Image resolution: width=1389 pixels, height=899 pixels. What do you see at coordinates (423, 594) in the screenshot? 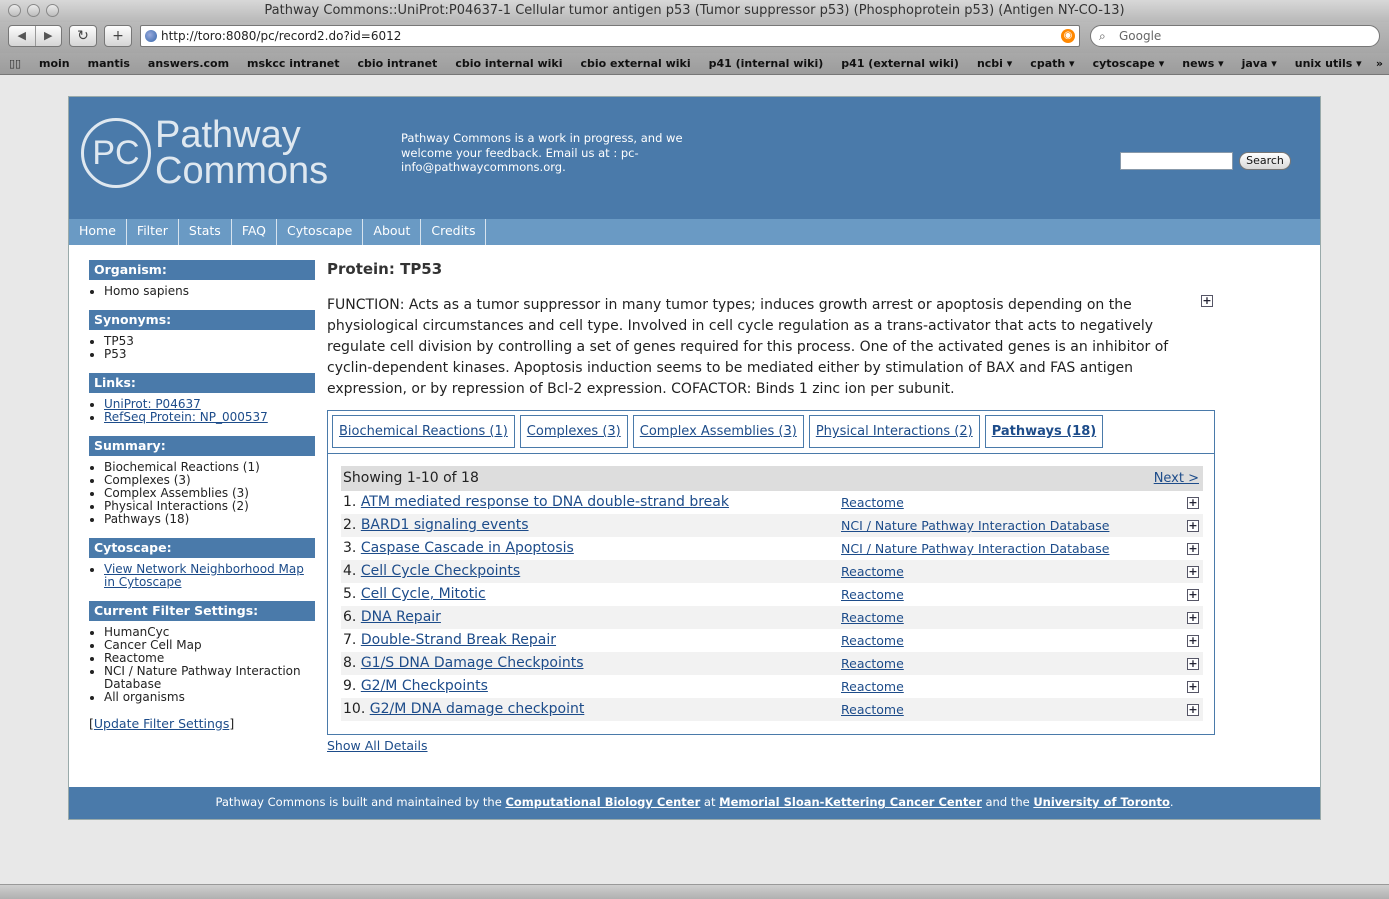
I see `pathway-link: Cell Cycle, Mitotic` at bounding box center [423, 594].